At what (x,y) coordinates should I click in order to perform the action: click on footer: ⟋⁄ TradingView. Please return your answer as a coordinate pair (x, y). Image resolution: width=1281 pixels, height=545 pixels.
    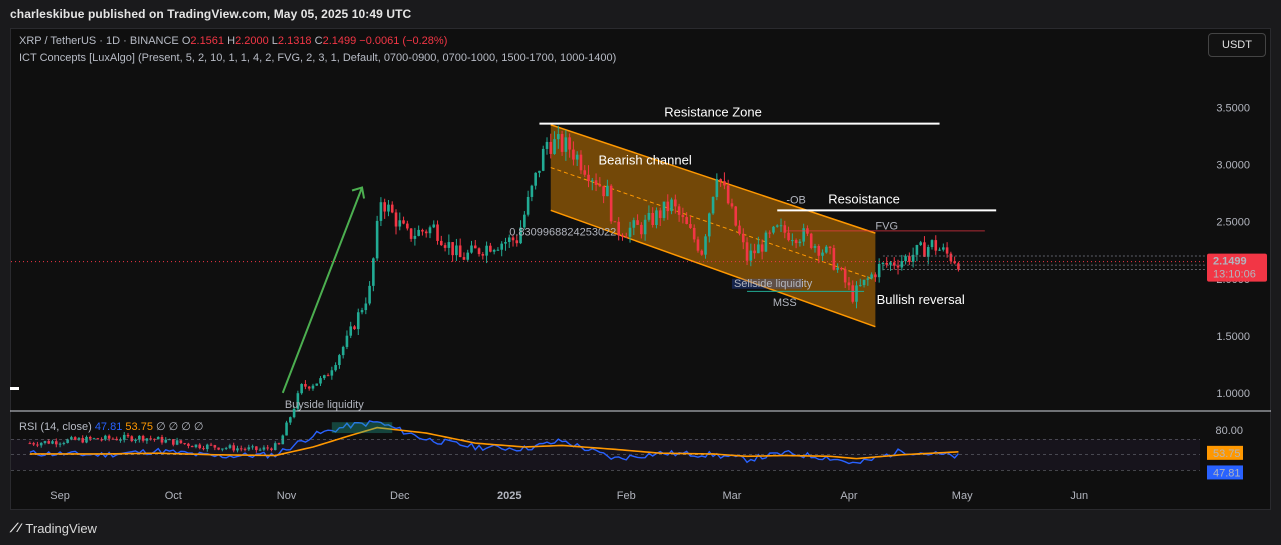
    Looking at the image, I should click on (53, 528).